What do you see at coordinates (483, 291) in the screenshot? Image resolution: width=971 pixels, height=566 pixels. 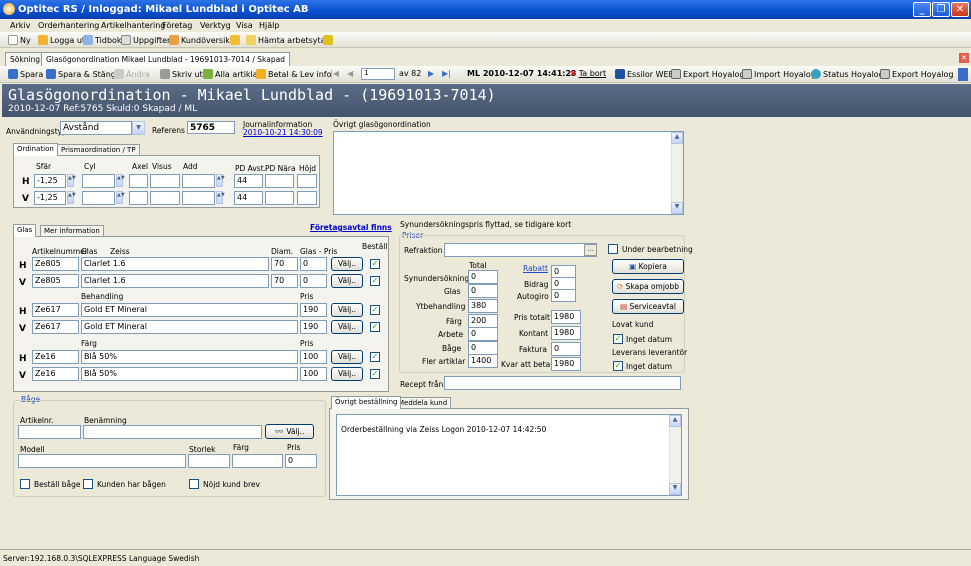 I see `glas-pris-input: 0` at bounding box center [483, 291].